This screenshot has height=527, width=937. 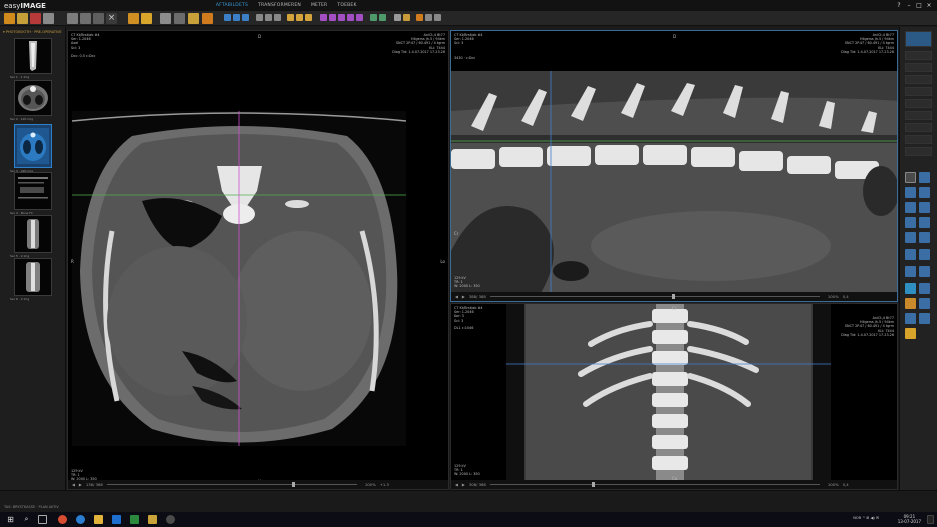 I want to click on zoom-in-icon, so click(x=924, y=222).